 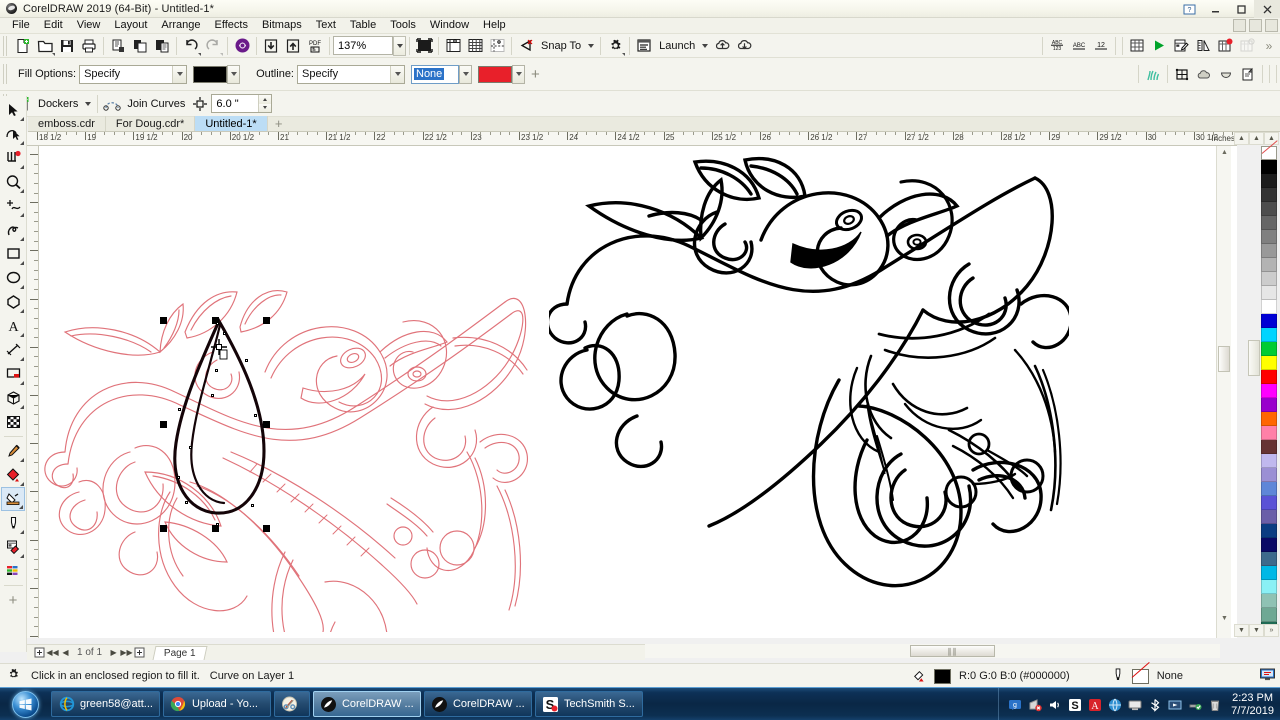 What do you see at coordinates (271, 46) in the screenshot?
I see `import-icon` at bounding box center [271, 46].